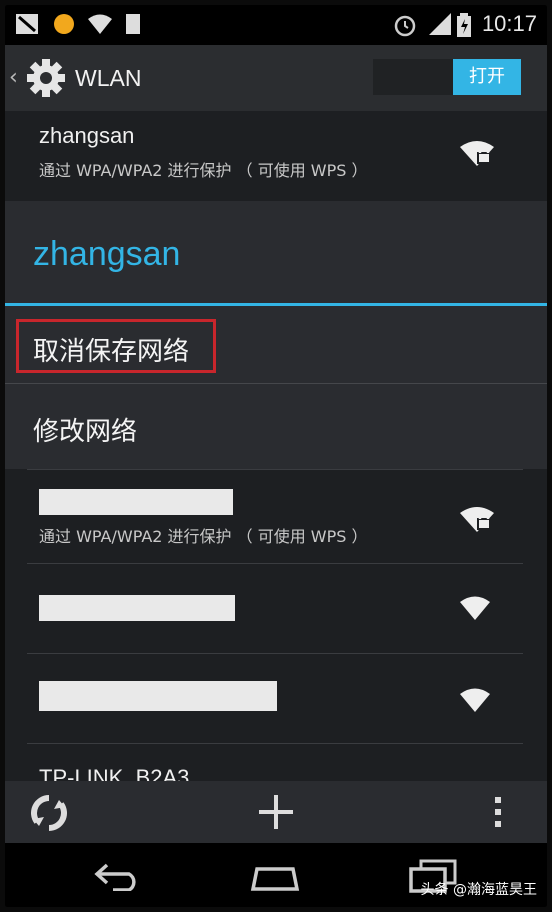  What do you see at coordinates (509, 23) in the screenshot?
I see `clock: 10:17` at bounding box center [509, 23].